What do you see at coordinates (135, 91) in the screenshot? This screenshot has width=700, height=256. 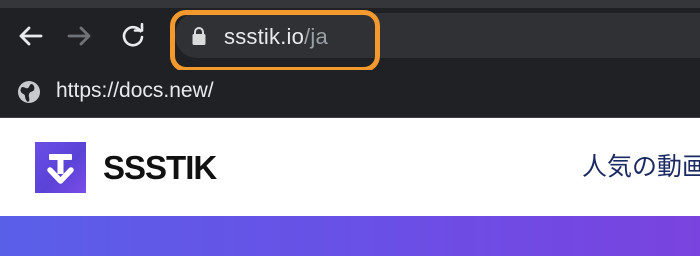 I see `bookmark-docs-new: https://docs.new/` at bounding box center [135, 91].